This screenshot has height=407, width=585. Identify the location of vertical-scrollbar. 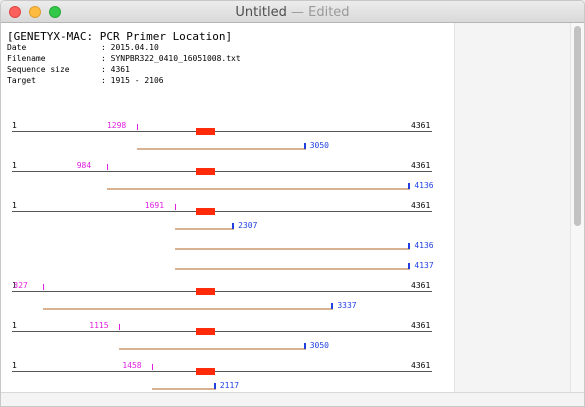
(577, 207).